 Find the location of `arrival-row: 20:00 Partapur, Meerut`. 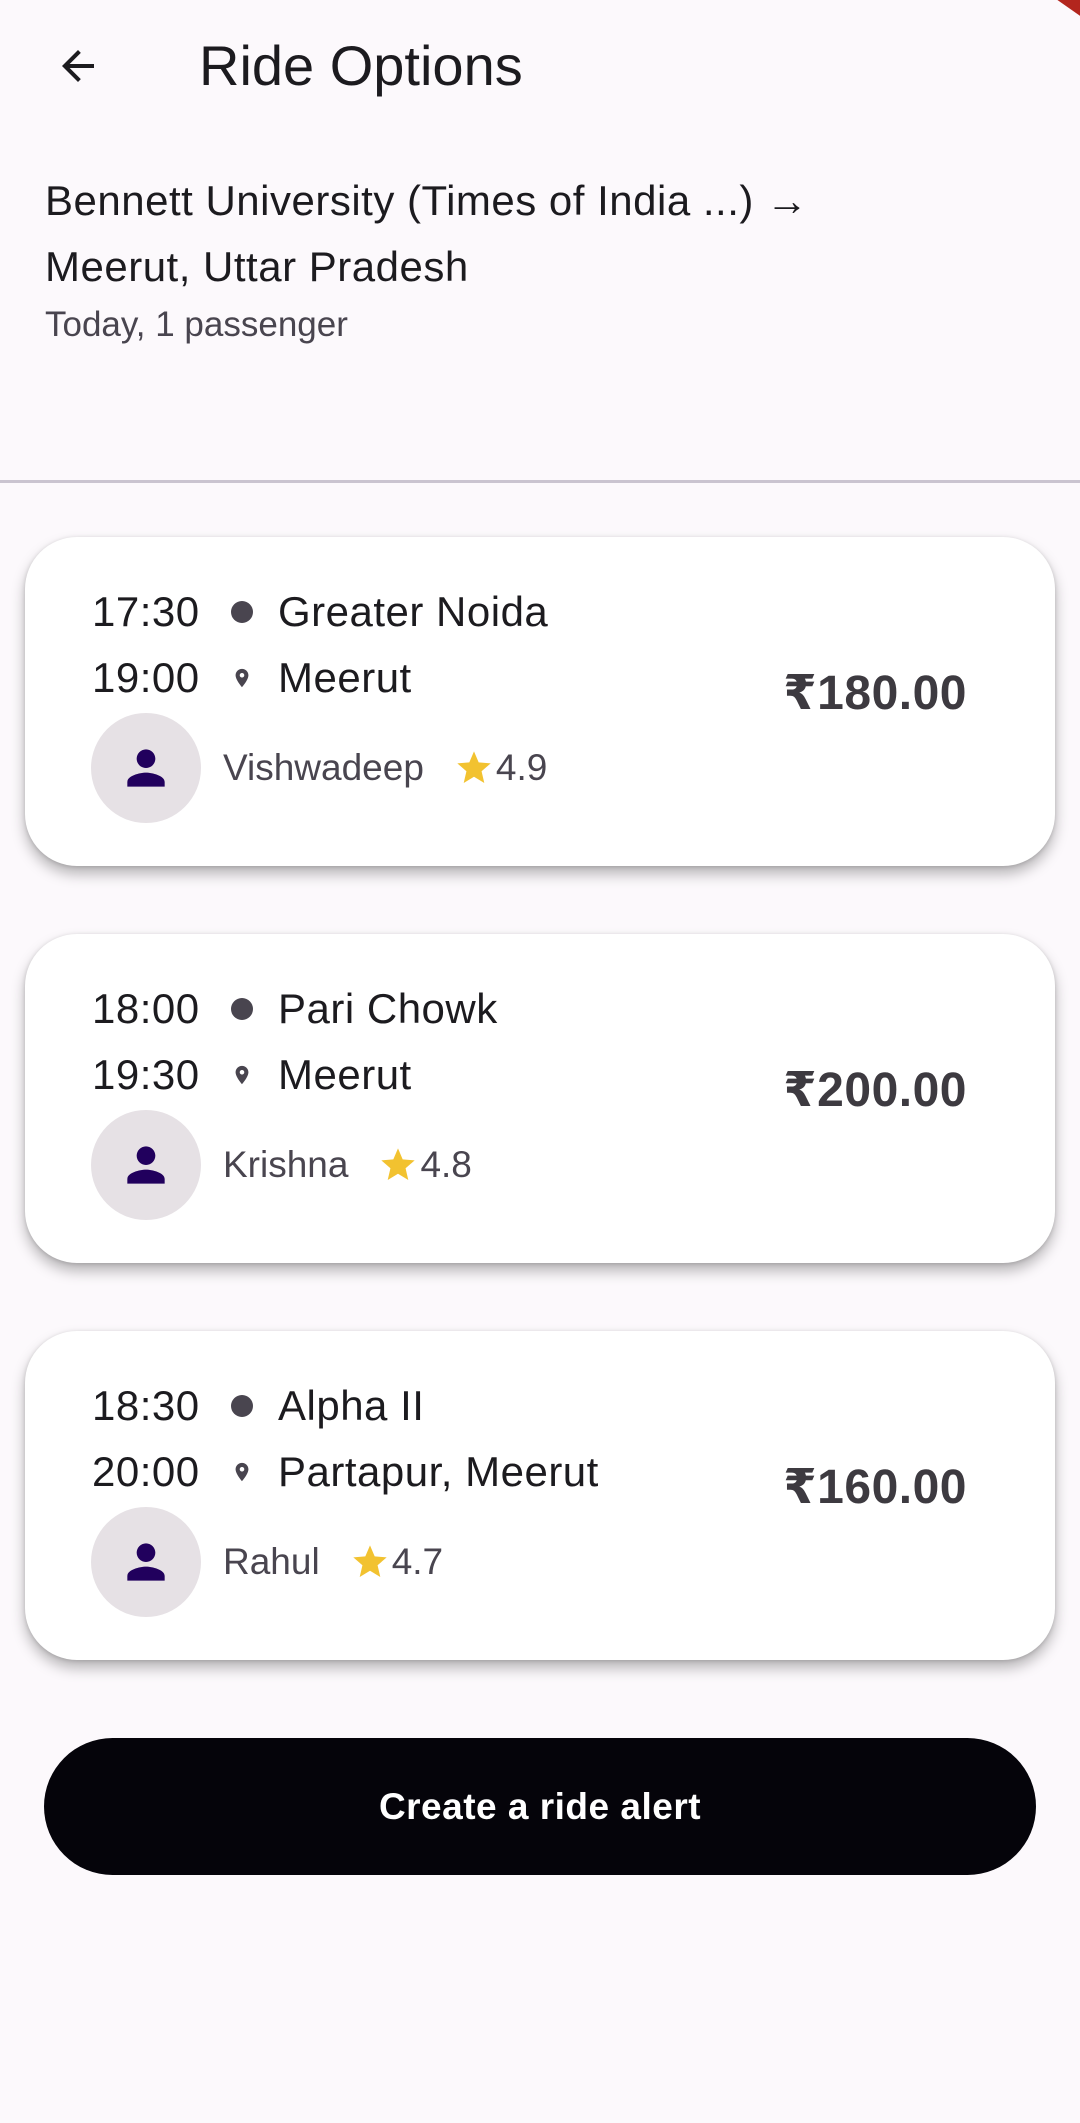

arrival-row: 20:00 Partapur, Meerut is located at coordinates (345, 1472).